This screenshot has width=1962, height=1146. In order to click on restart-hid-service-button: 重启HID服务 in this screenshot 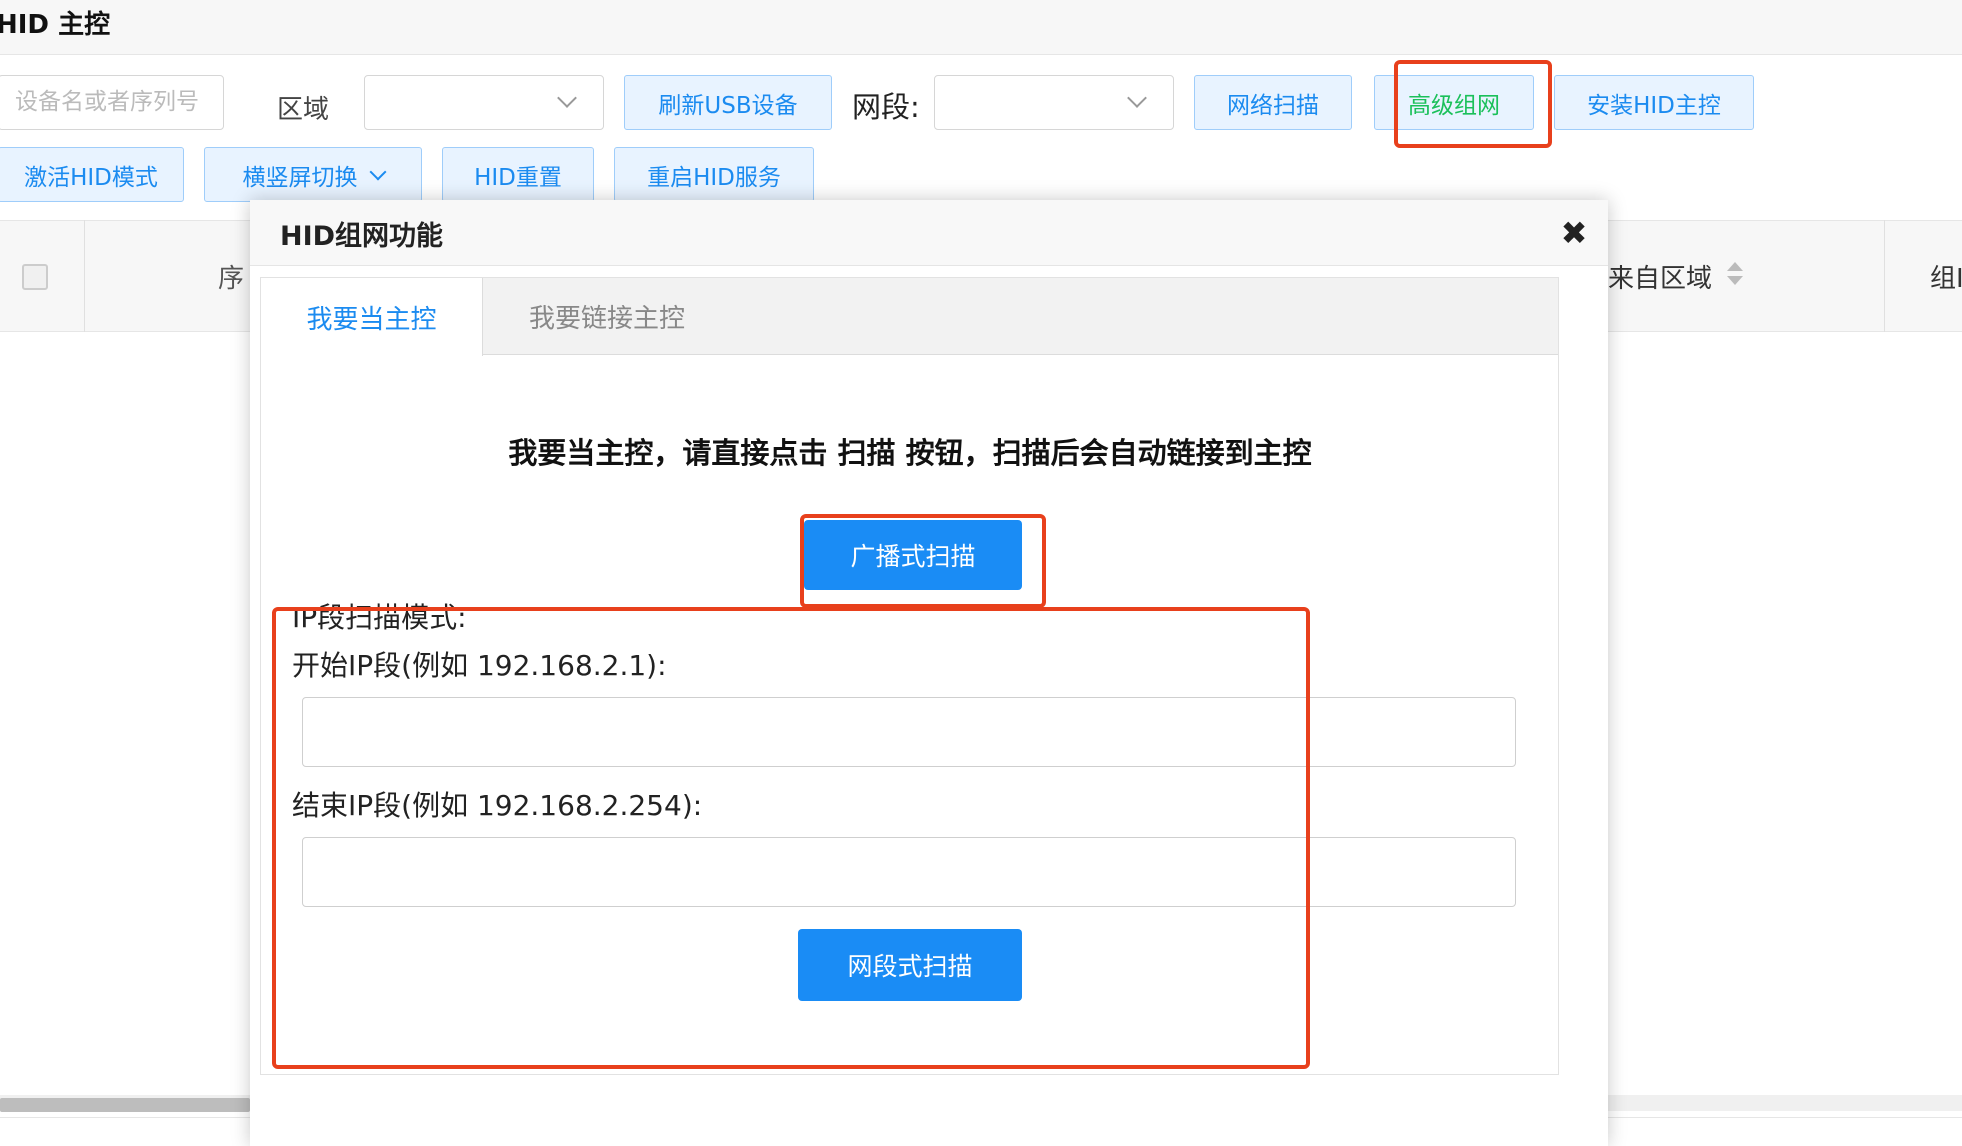, I will do `click(714, 174)`.